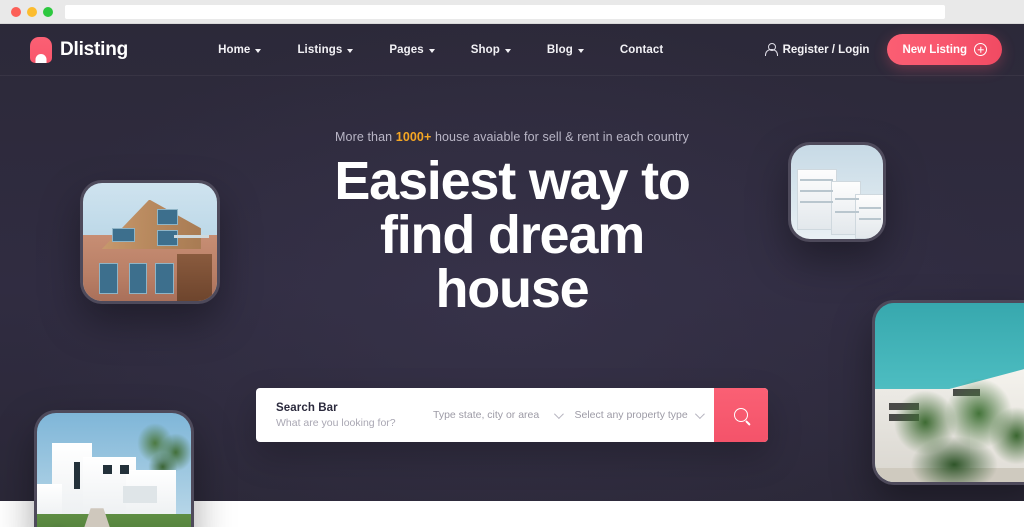 This screenshot has width=1024, height=527. I want to click on magnifier-icon, so click(741, 415).